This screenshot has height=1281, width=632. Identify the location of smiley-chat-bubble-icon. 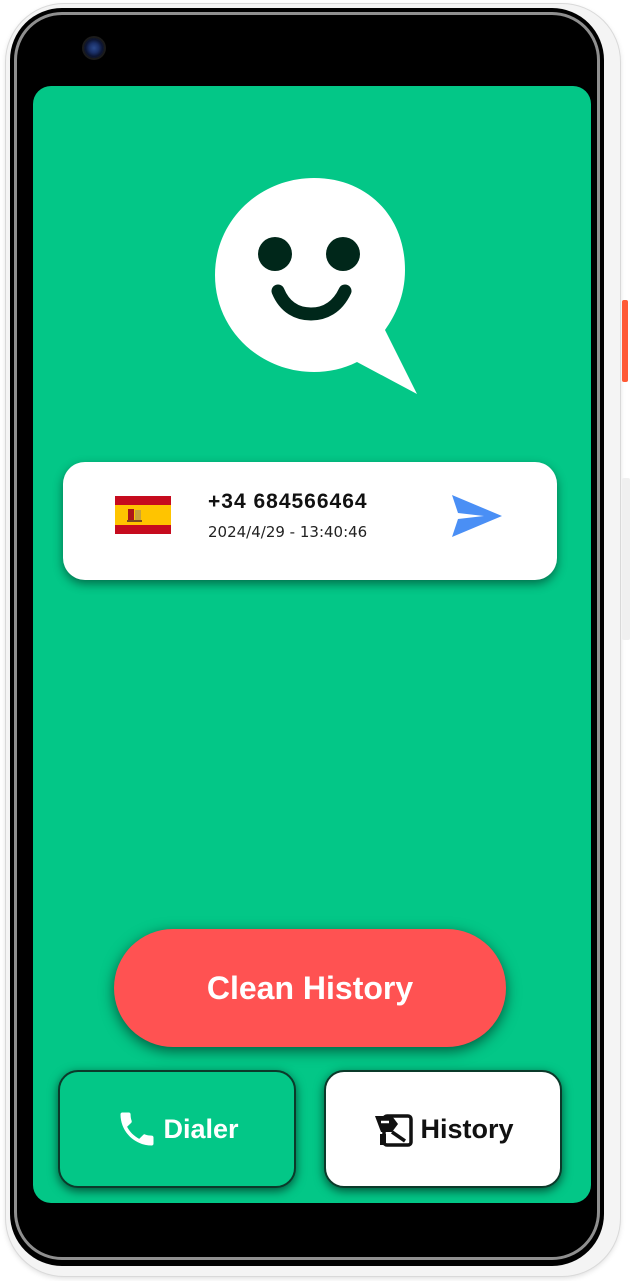
(316, 286).